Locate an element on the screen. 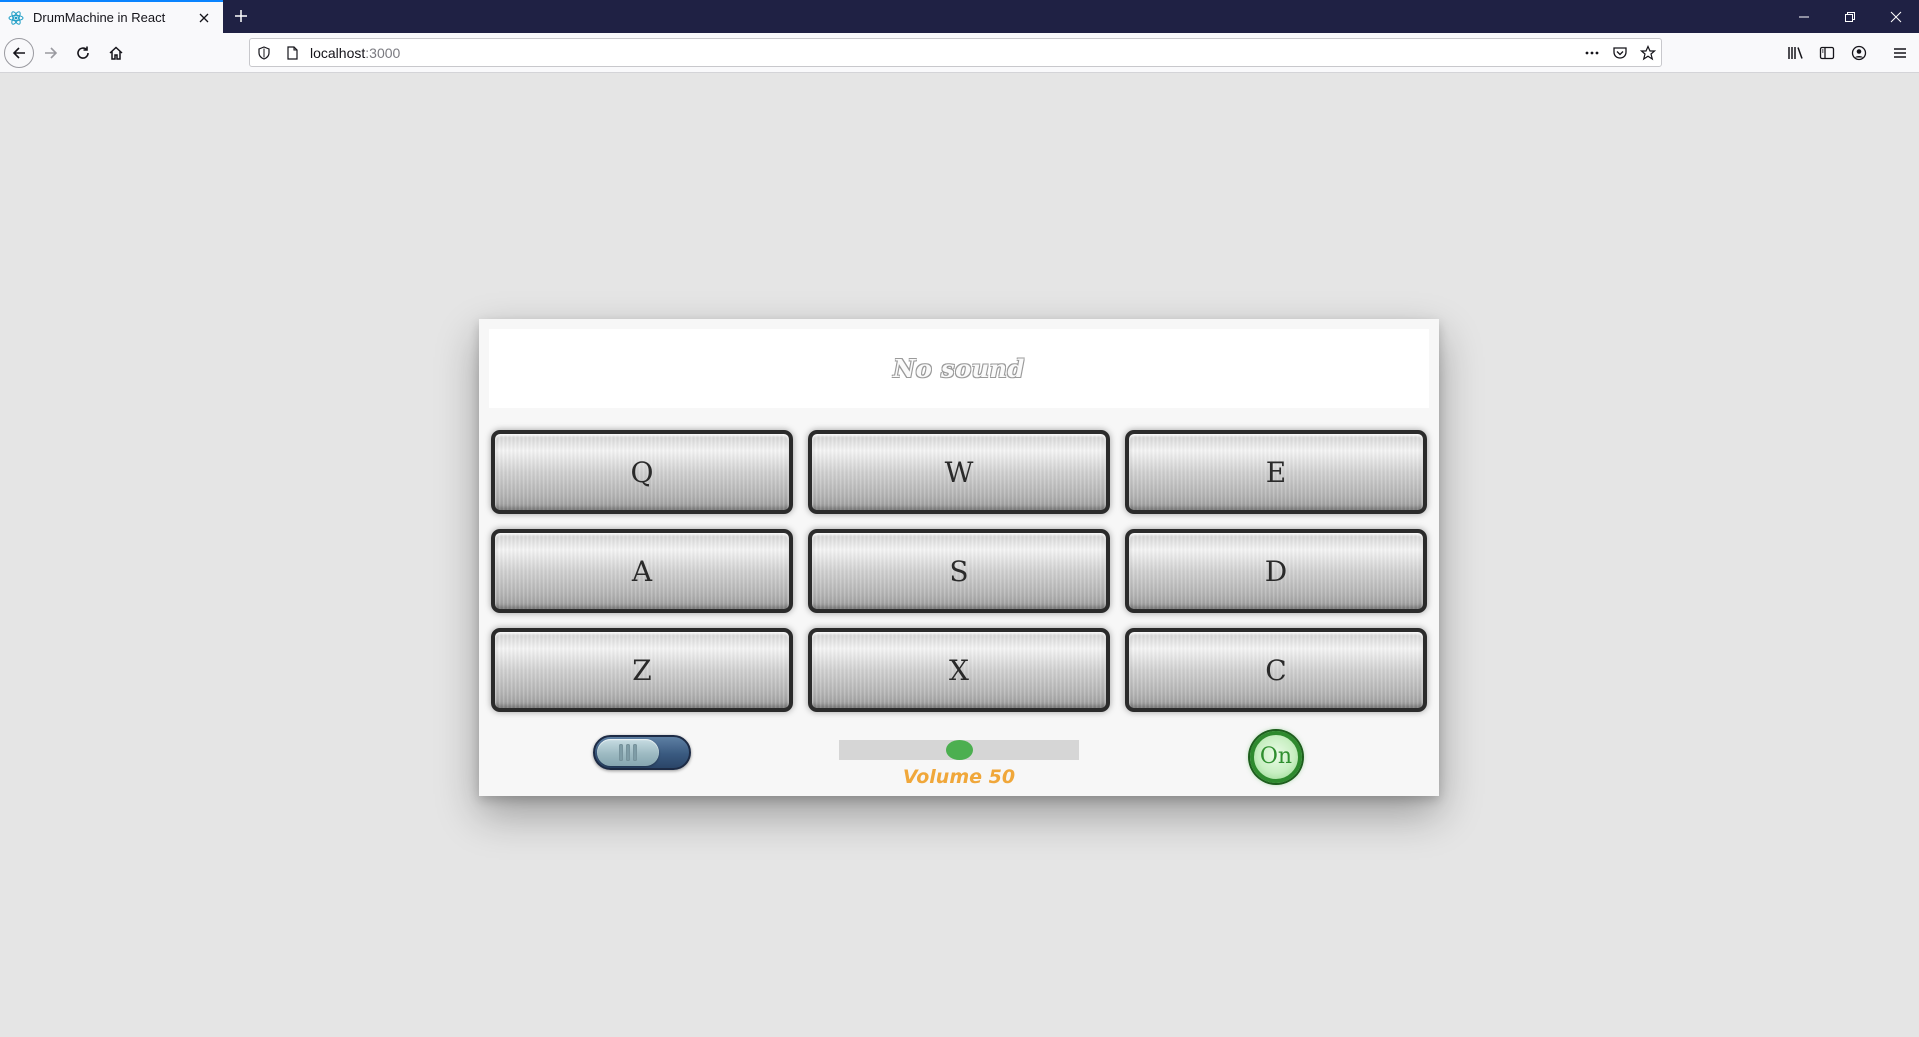 The width and height of the screenshot is (1919, 1037). volume-slider-thumb is located at coordinates (959, 750).